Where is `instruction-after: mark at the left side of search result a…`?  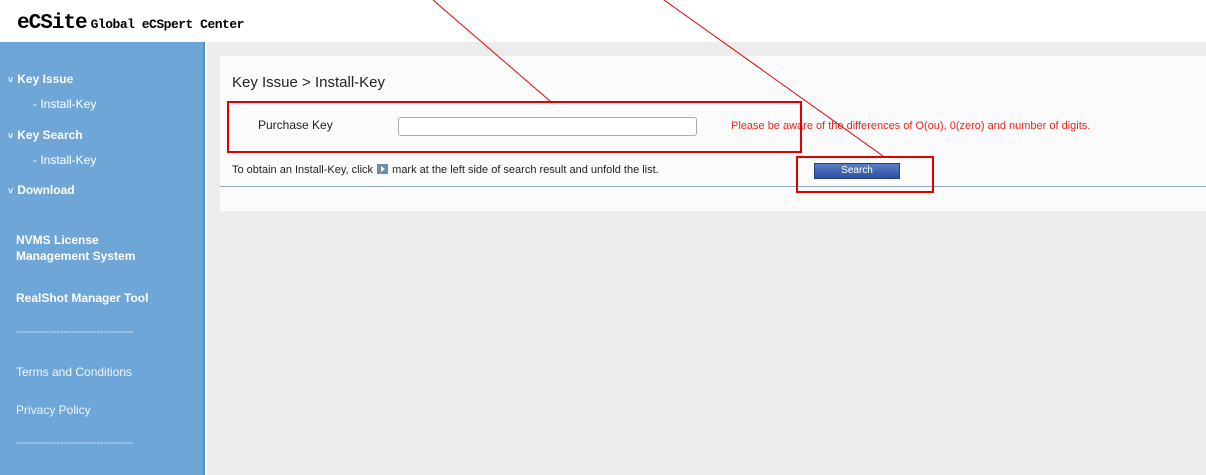 instruction-after: mark at the left side of search result a… is located at coordinates (525, 170).